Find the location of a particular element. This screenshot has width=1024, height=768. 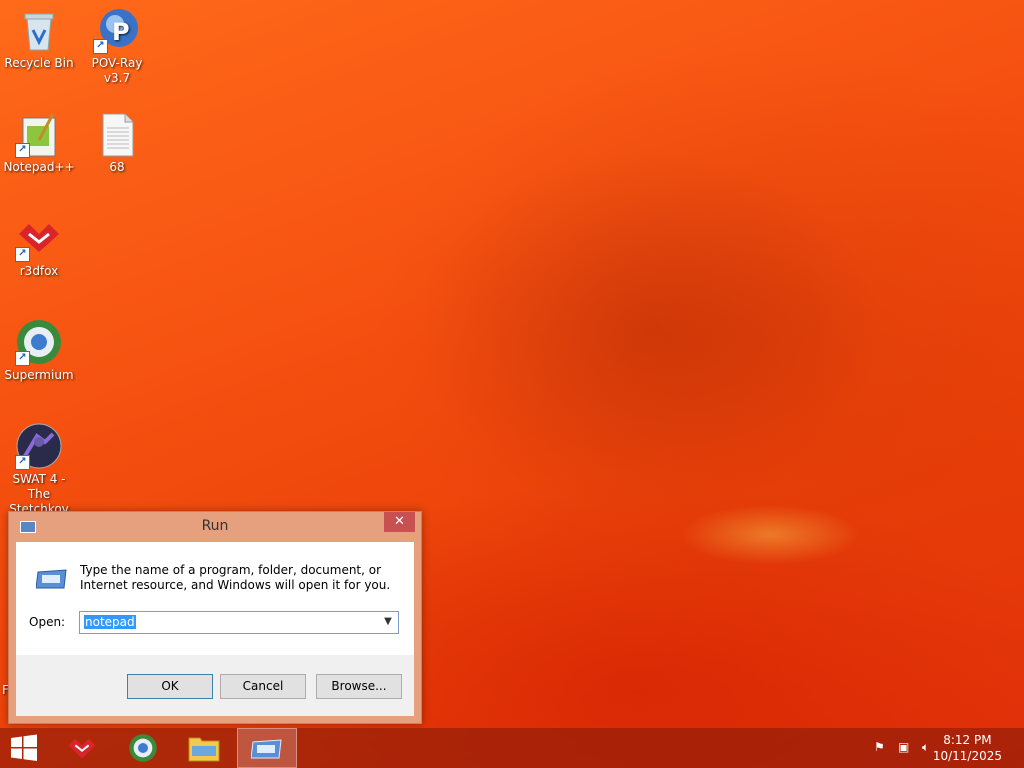

desktop-icon-label: Notepad++ is located at coordinates (39, 167).